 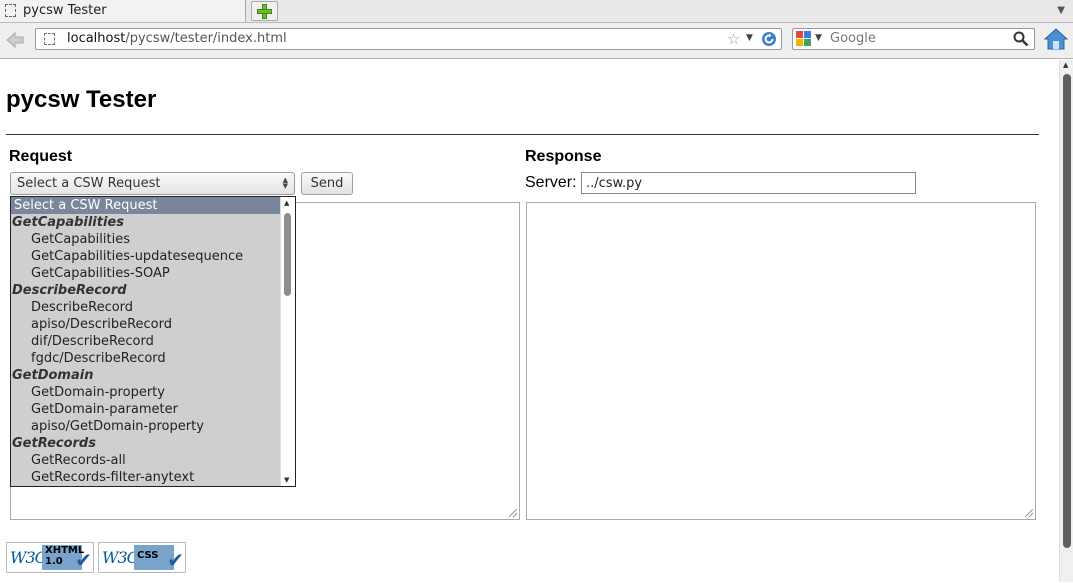 I want to click on request-heading: Request, so click(x=41, y=156).